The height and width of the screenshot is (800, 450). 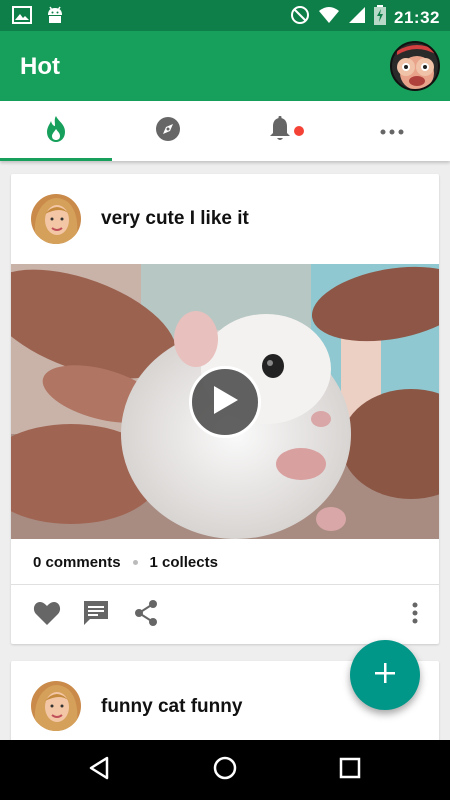 I want to click on home-button, so click(x=225, y=770).